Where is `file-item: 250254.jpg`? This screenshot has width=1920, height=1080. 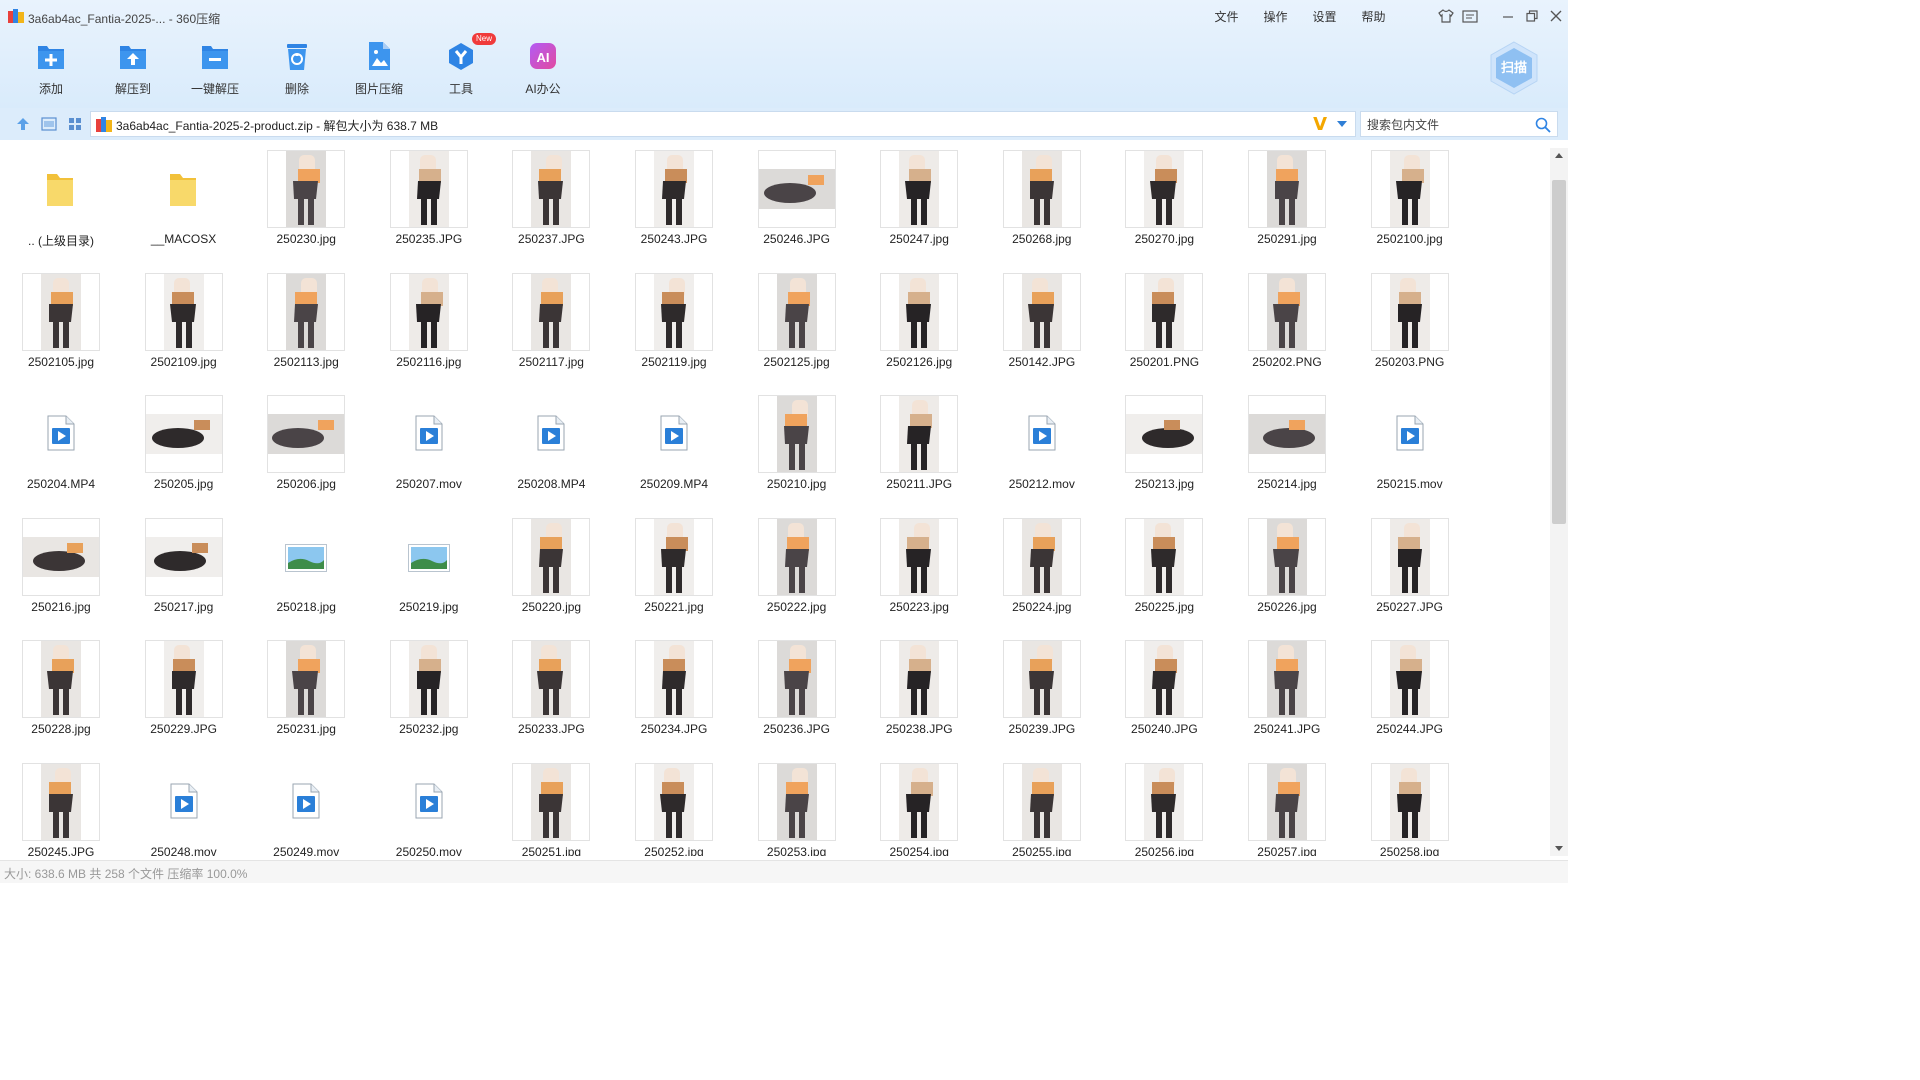
file-item: 250254.jpg is located at coordinates (919, 809).